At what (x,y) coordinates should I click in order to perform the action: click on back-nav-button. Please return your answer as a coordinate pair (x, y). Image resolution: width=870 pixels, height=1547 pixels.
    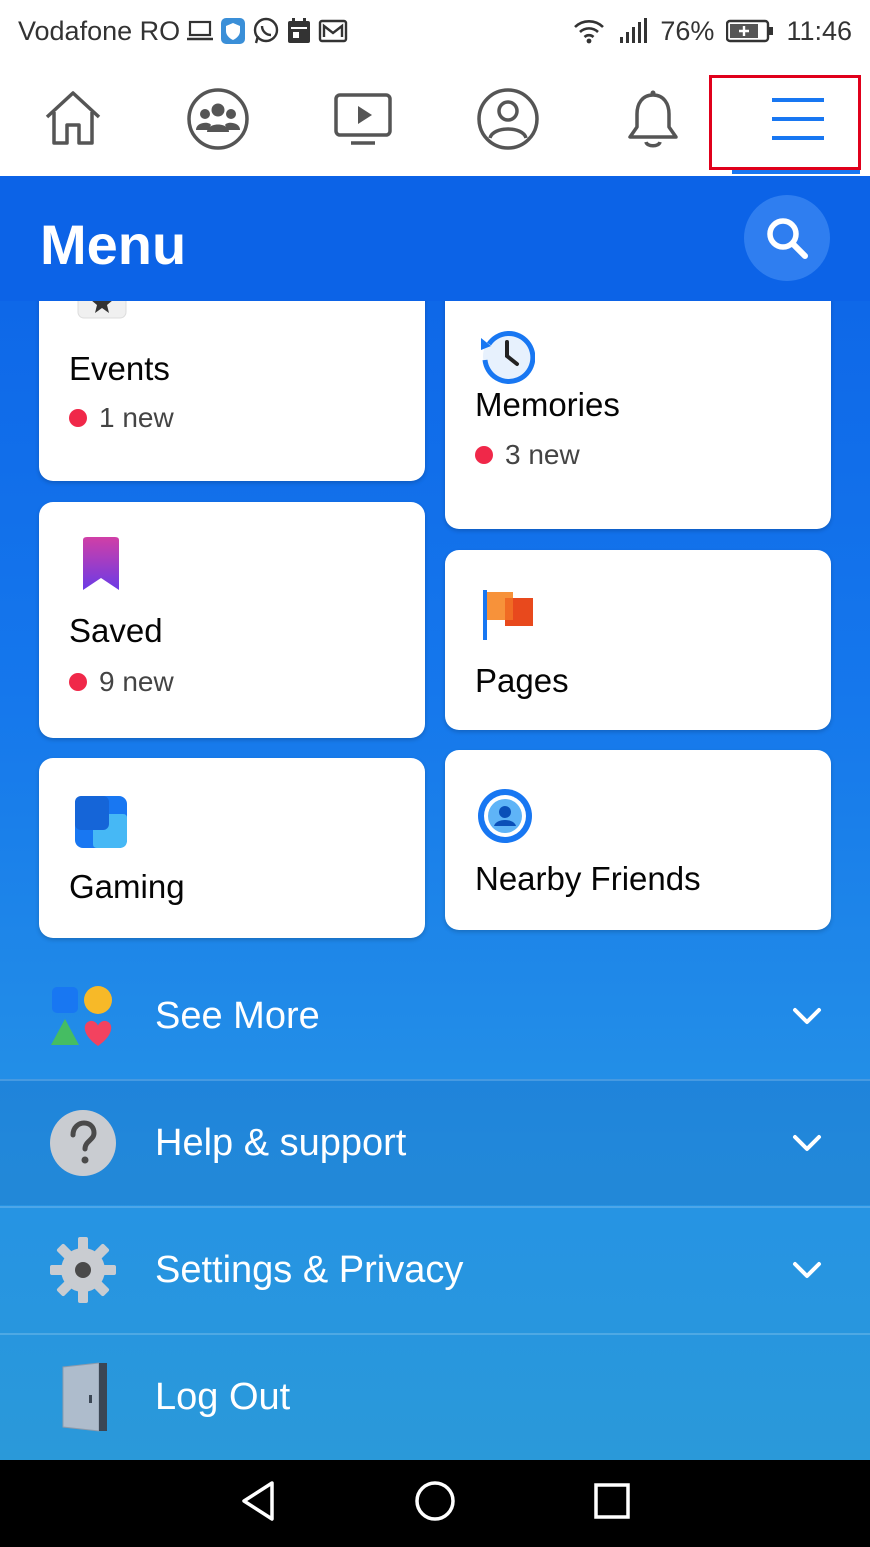
    Looking at the image, I should click on (258, 1503).